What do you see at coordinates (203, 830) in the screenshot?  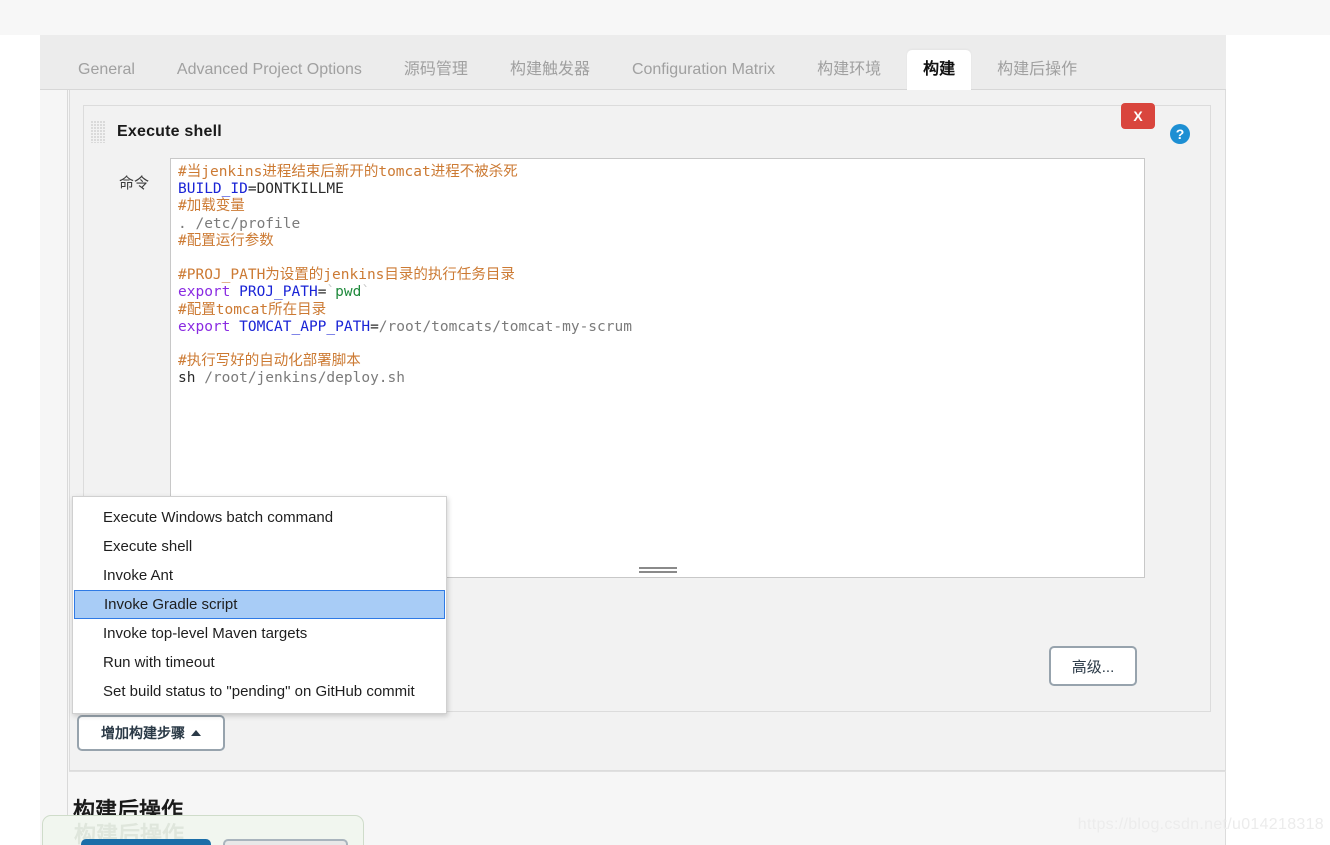 I see `sticky-form-footer: 构建后操作` at bounding box center [203, 830].